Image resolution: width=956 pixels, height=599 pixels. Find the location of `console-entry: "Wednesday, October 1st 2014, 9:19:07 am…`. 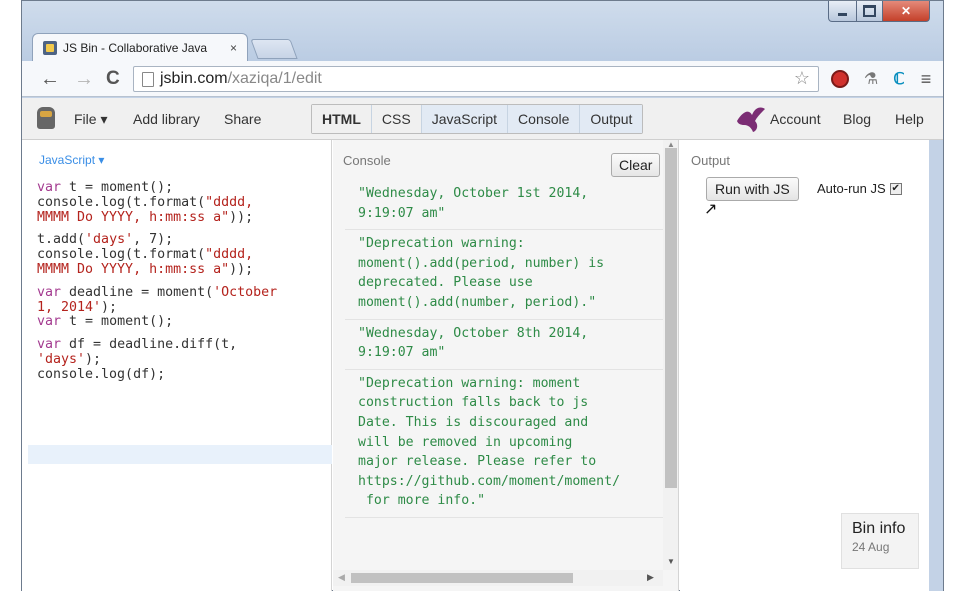

console-entry: "Wednesday, October 1st 2014, 9:19:07 am… is located at coordinates (504, 205).